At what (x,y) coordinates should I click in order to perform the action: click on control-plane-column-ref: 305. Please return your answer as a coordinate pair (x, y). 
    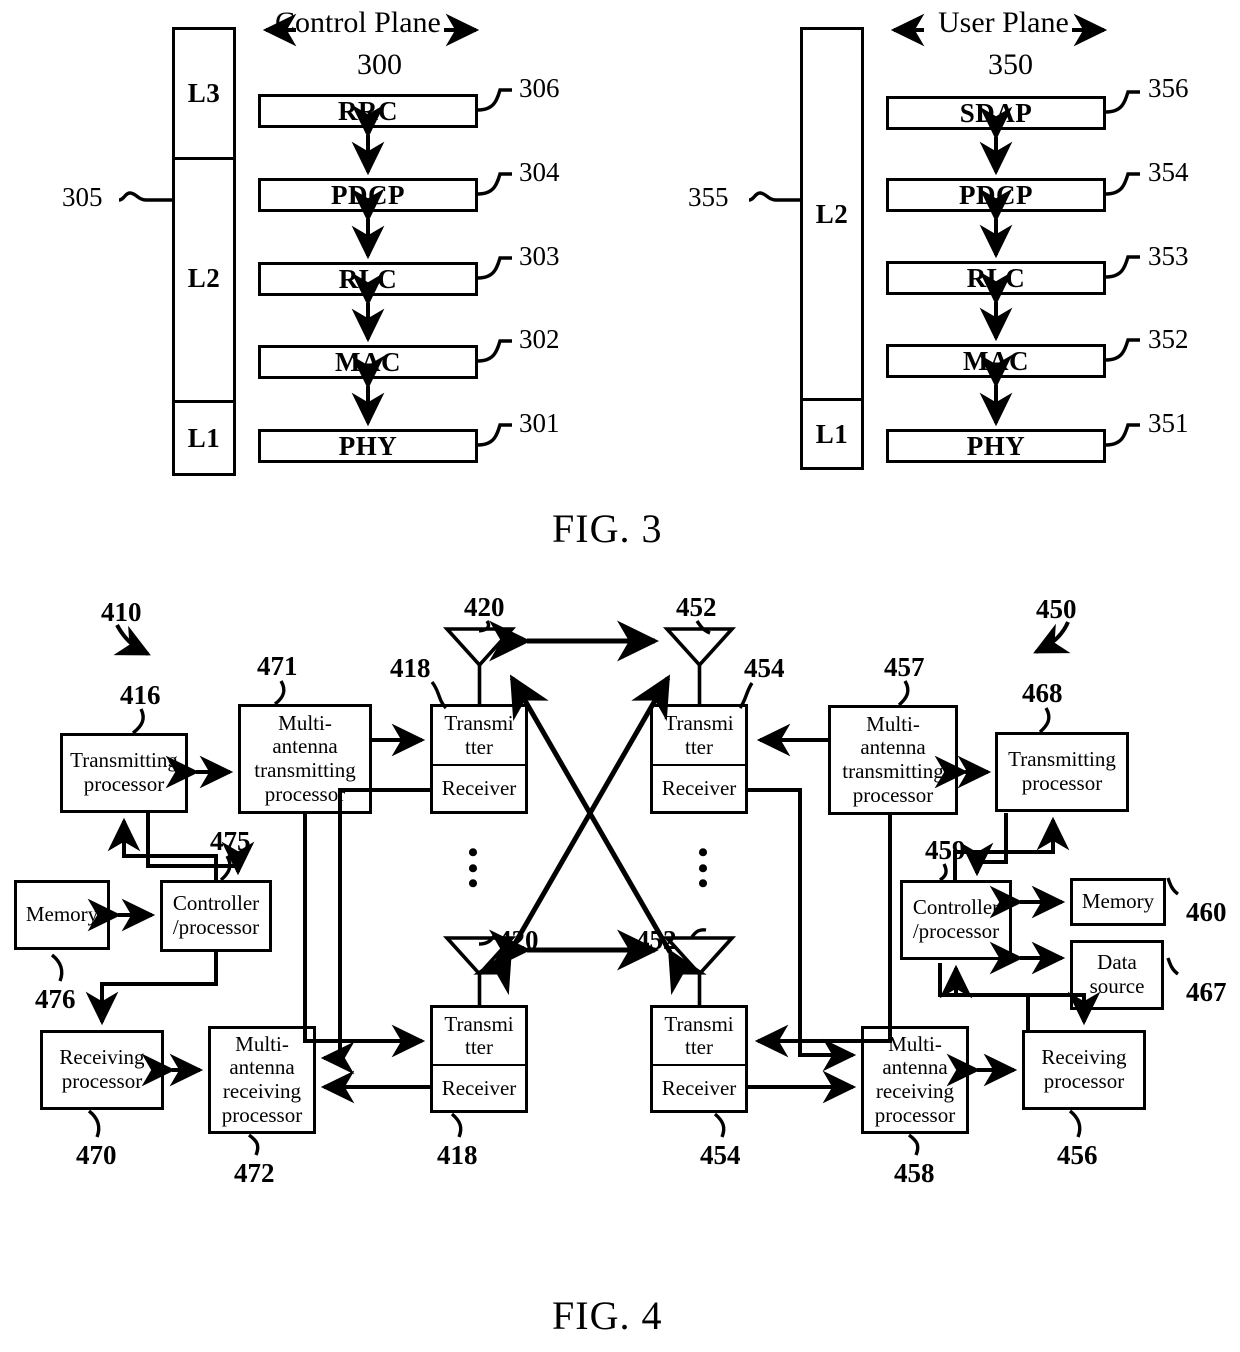
    Looking at the image, I should click on (82, 197).